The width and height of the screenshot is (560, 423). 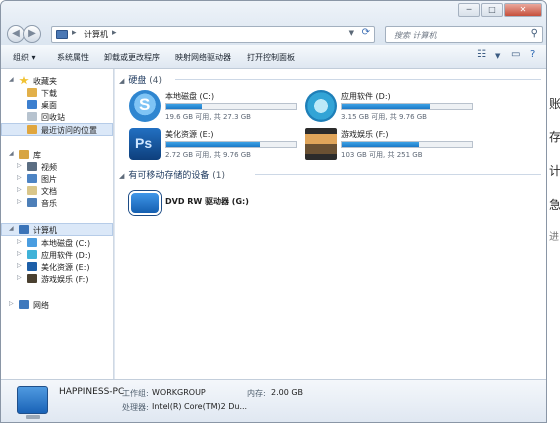 I want to click on group-count: (4), so click(x=156, y=81).